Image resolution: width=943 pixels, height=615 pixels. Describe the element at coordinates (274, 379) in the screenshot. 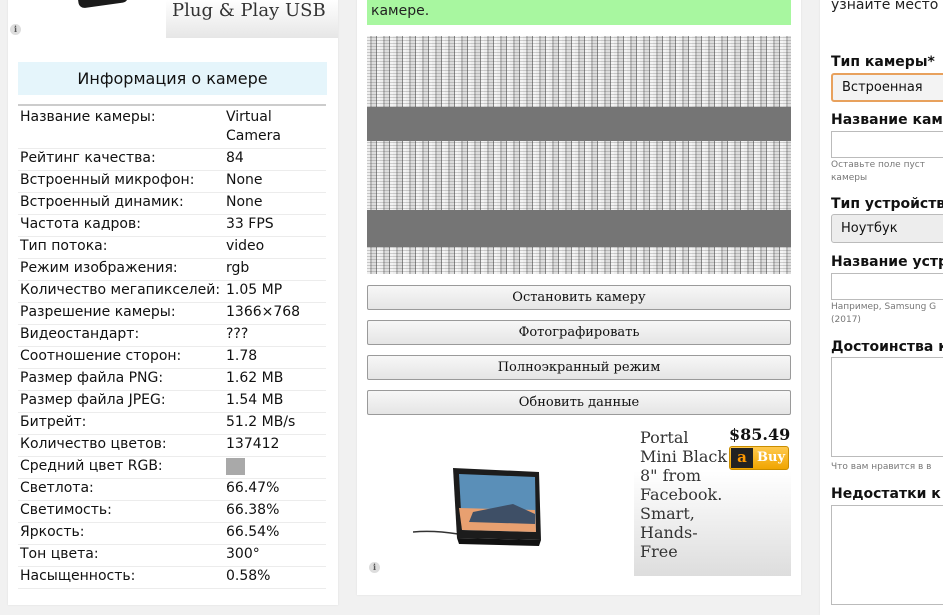

I see `info-row-value: 1.62 MB` at that location.